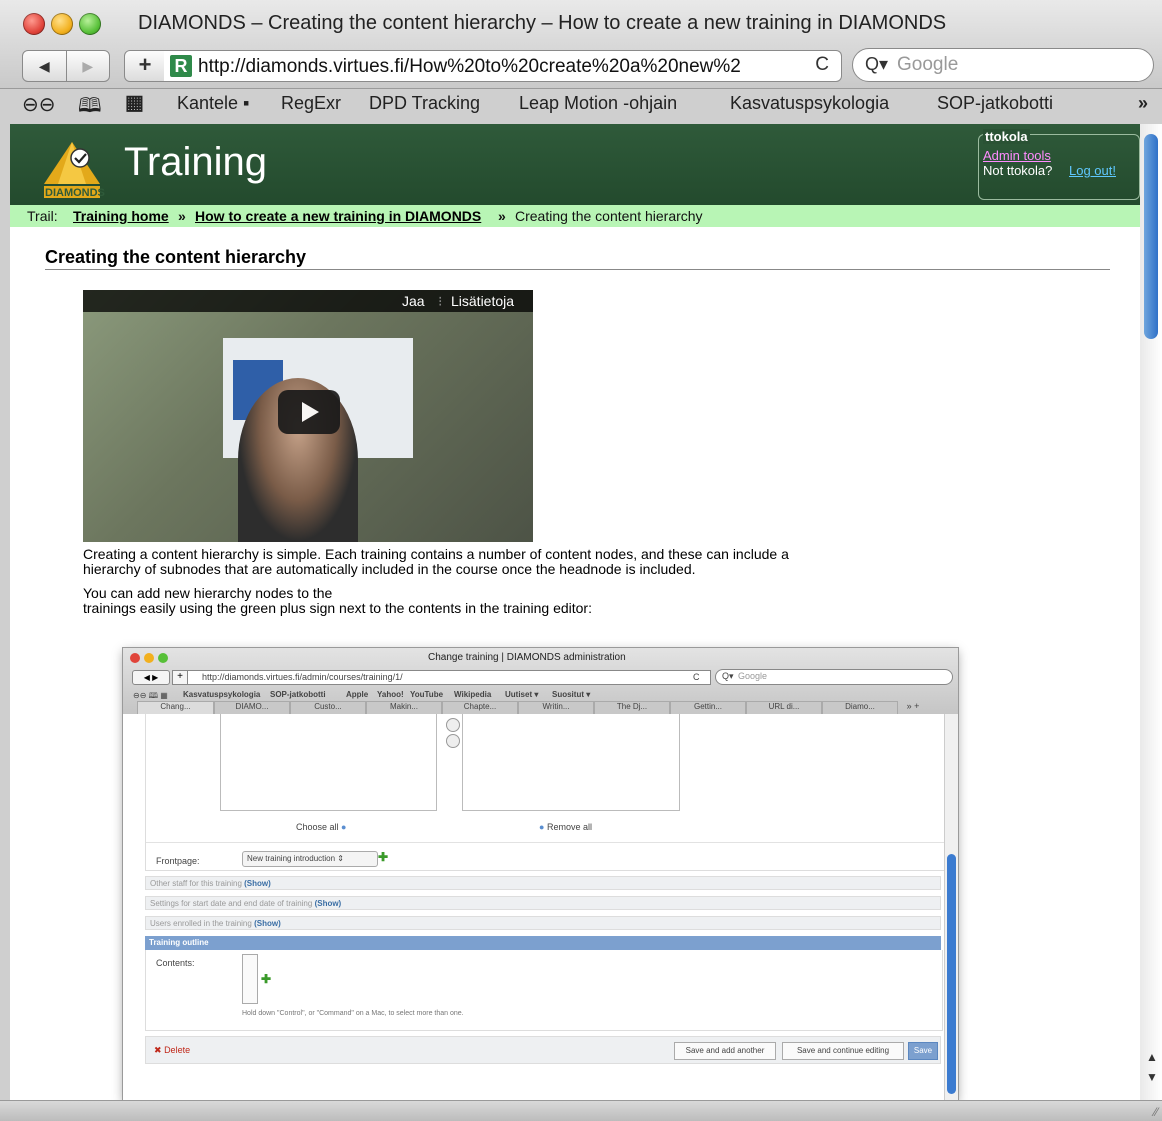  Describe the element at coordinates (45, 66) in the screenshot. I see `back-button: ◀` at that location.